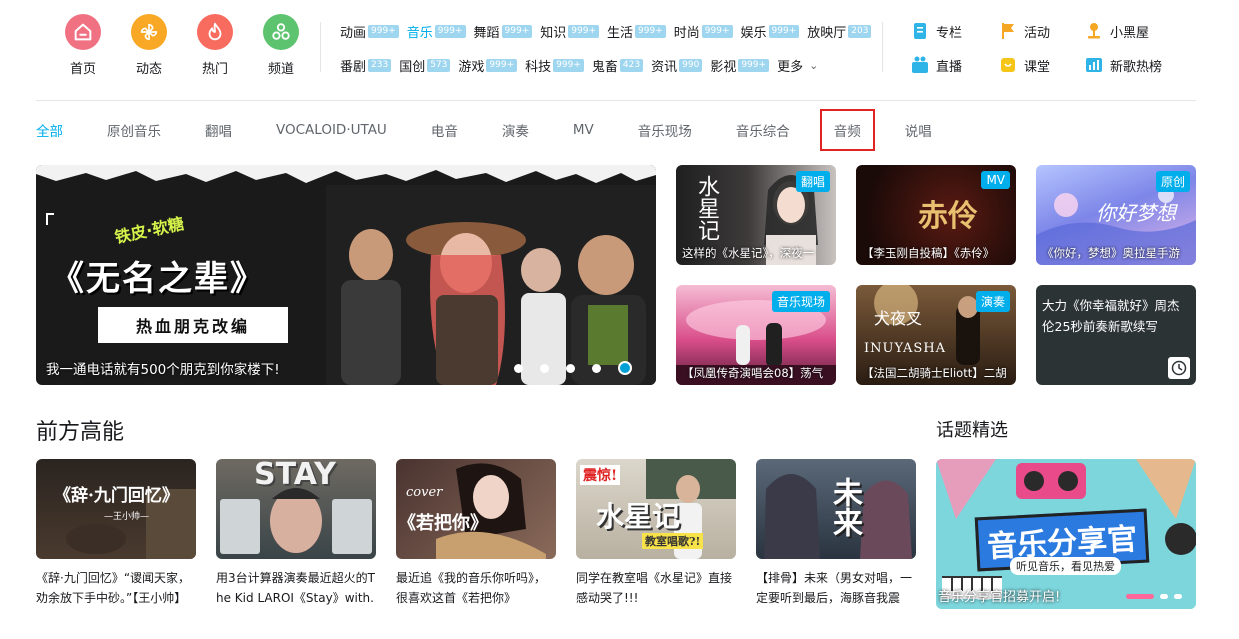 This screenshot has height=639, width=1239. What do you see at coordinates (656, 509) in the screenshot?
I see `video-thumbnail: 震惊! 水星记 教室唱歌?!` at bounding box center [656, 509].